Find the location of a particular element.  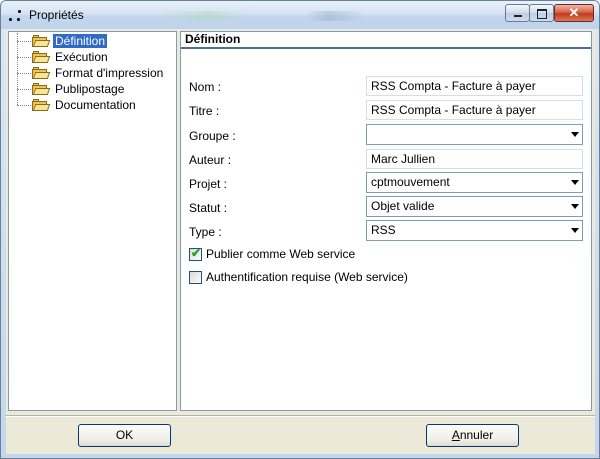

tree-item-execution: Exécution is located at coordinates (91, 57).